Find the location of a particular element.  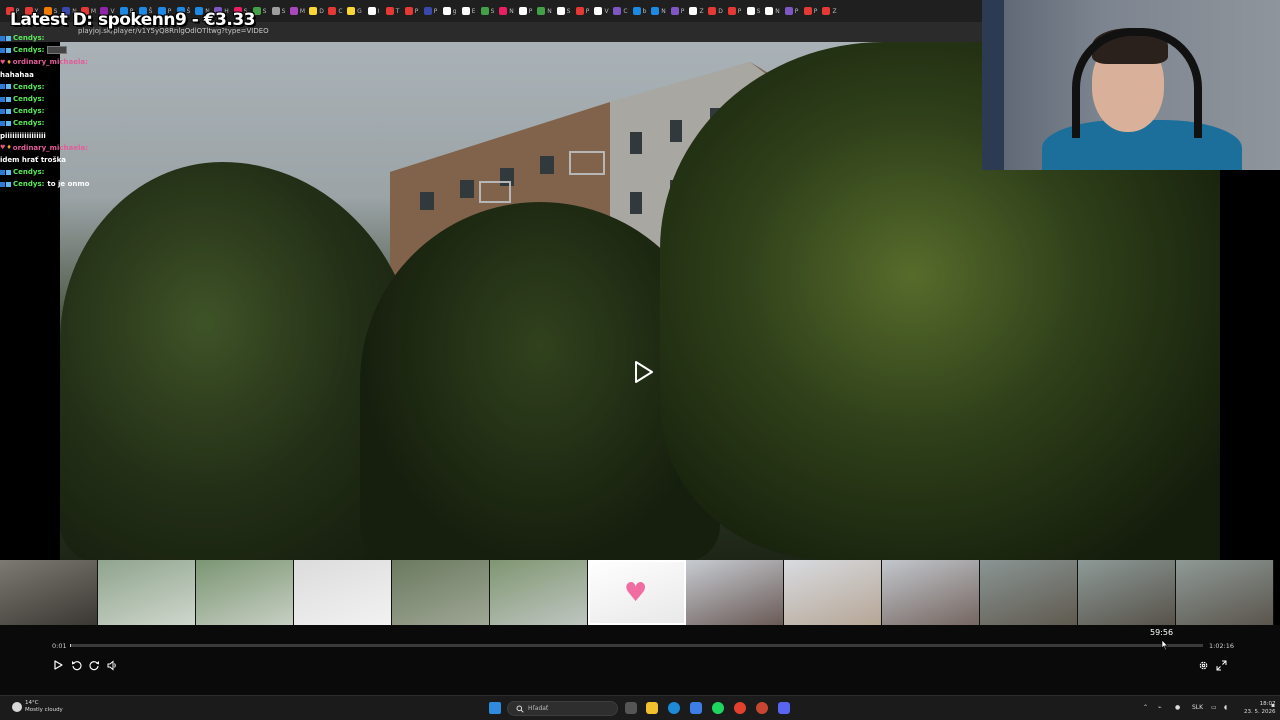

tab-label: V is located at coordinates (606, 11).